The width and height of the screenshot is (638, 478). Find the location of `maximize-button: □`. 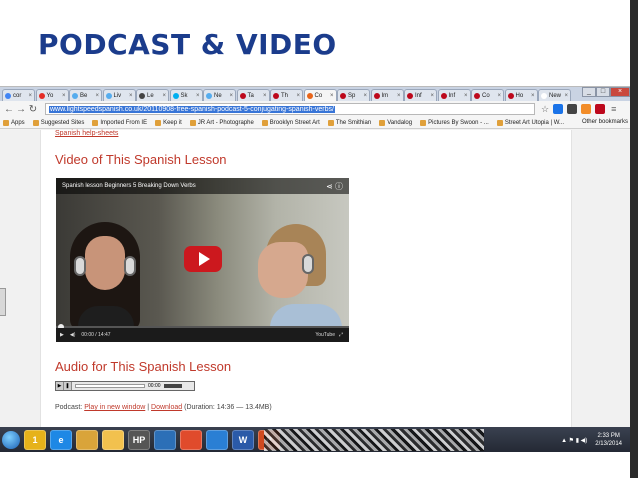

maximize-button: □ is located at coordinates (603, 92).